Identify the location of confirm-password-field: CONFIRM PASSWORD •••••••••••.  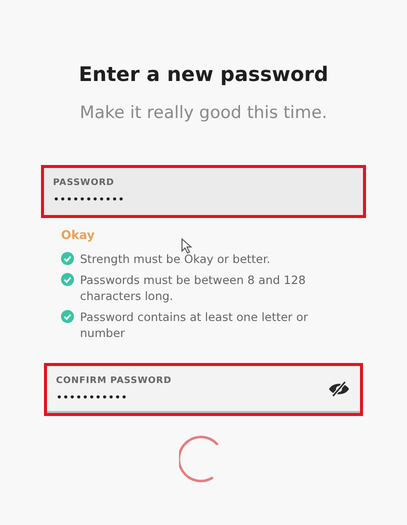
(203, 389).